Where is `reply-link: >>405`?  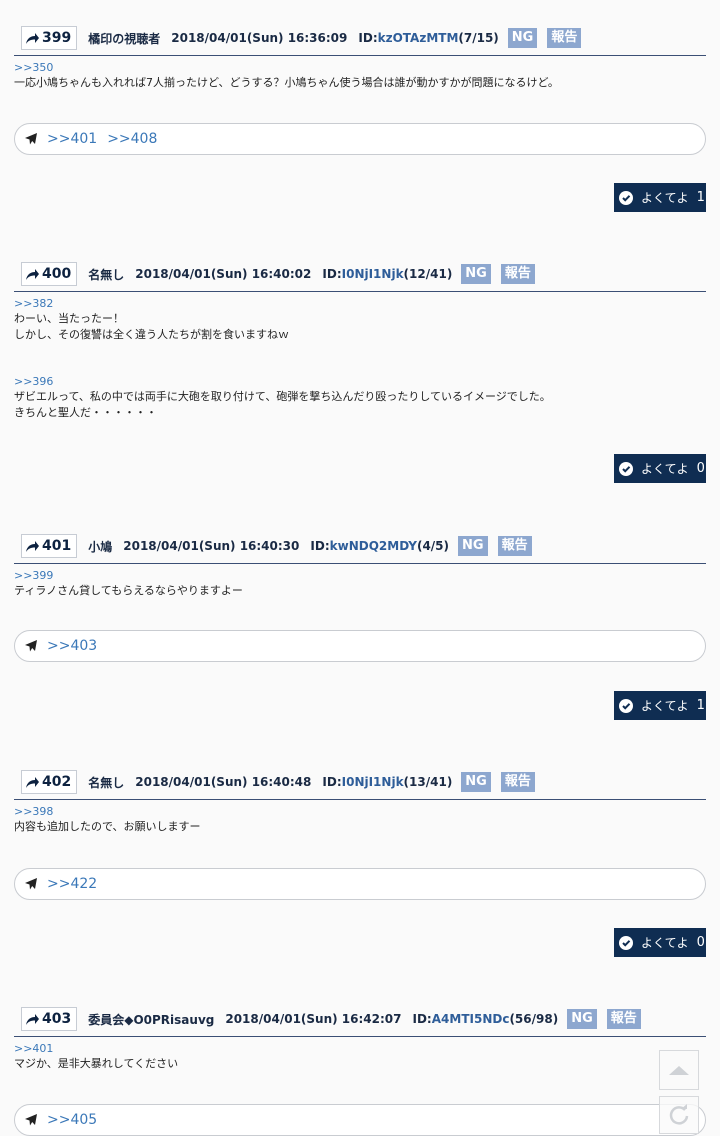
reply-link: >>405 is located at coordinates (72, 1120).